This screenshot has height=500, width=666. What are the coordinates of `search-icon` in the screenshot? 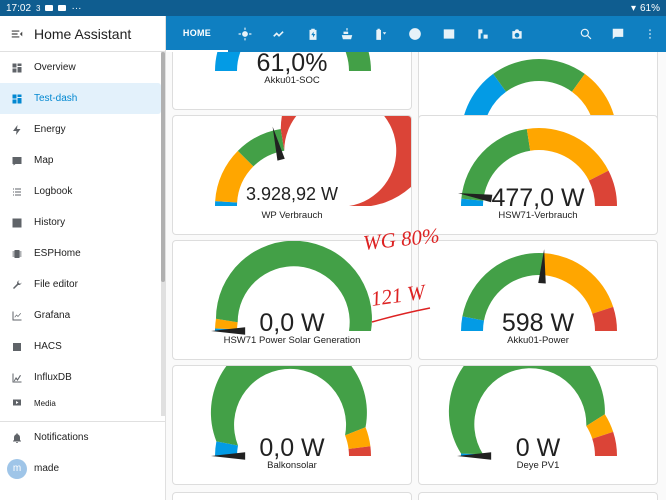 It's located at (586, 34).